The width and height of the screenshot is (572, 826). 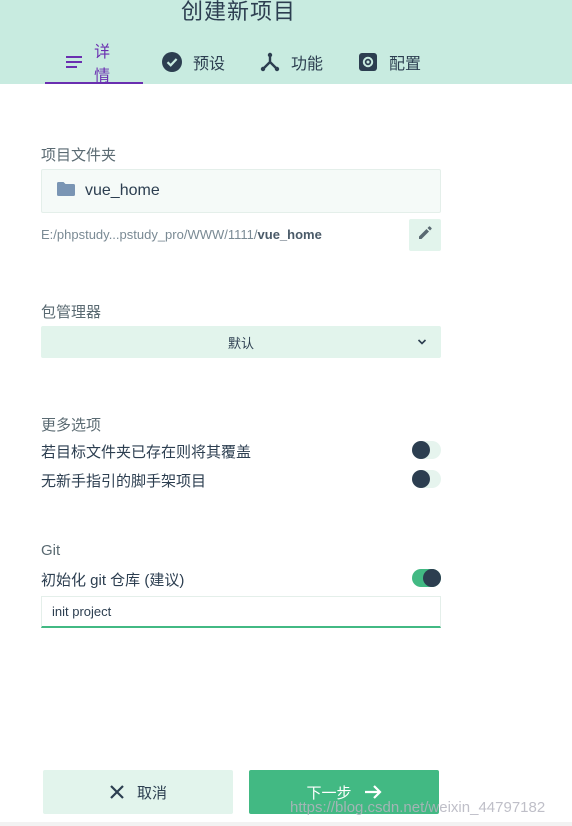 What do you see at coordinates (368, 62) in the screenshot?
I see `settings-icon` at bounding box center [368, 62].